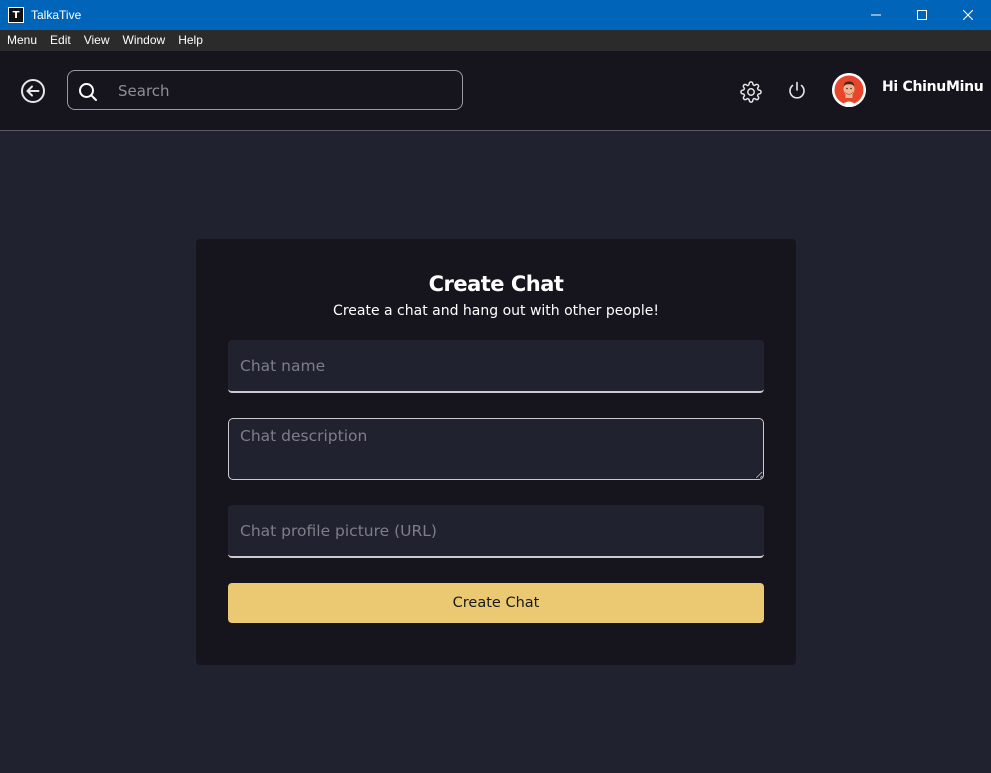 This screenshot has width=991, height=773. I want to click on window-controls, so click(922, 15).